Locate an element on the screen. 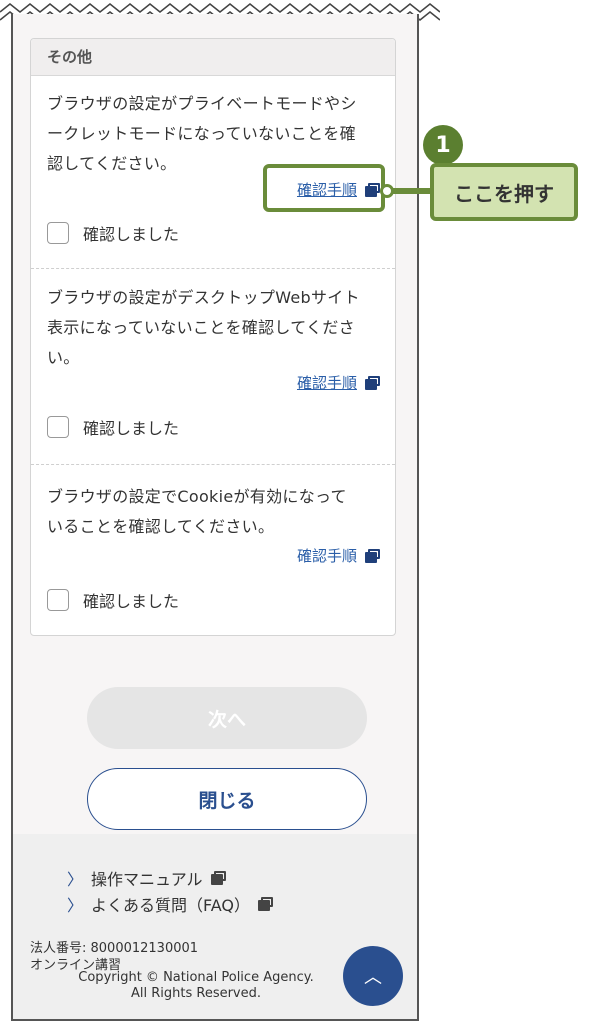 This screenshot has width=593, height=1024. chevron-up-icon: ︿ is located at coordinates (373, 977).